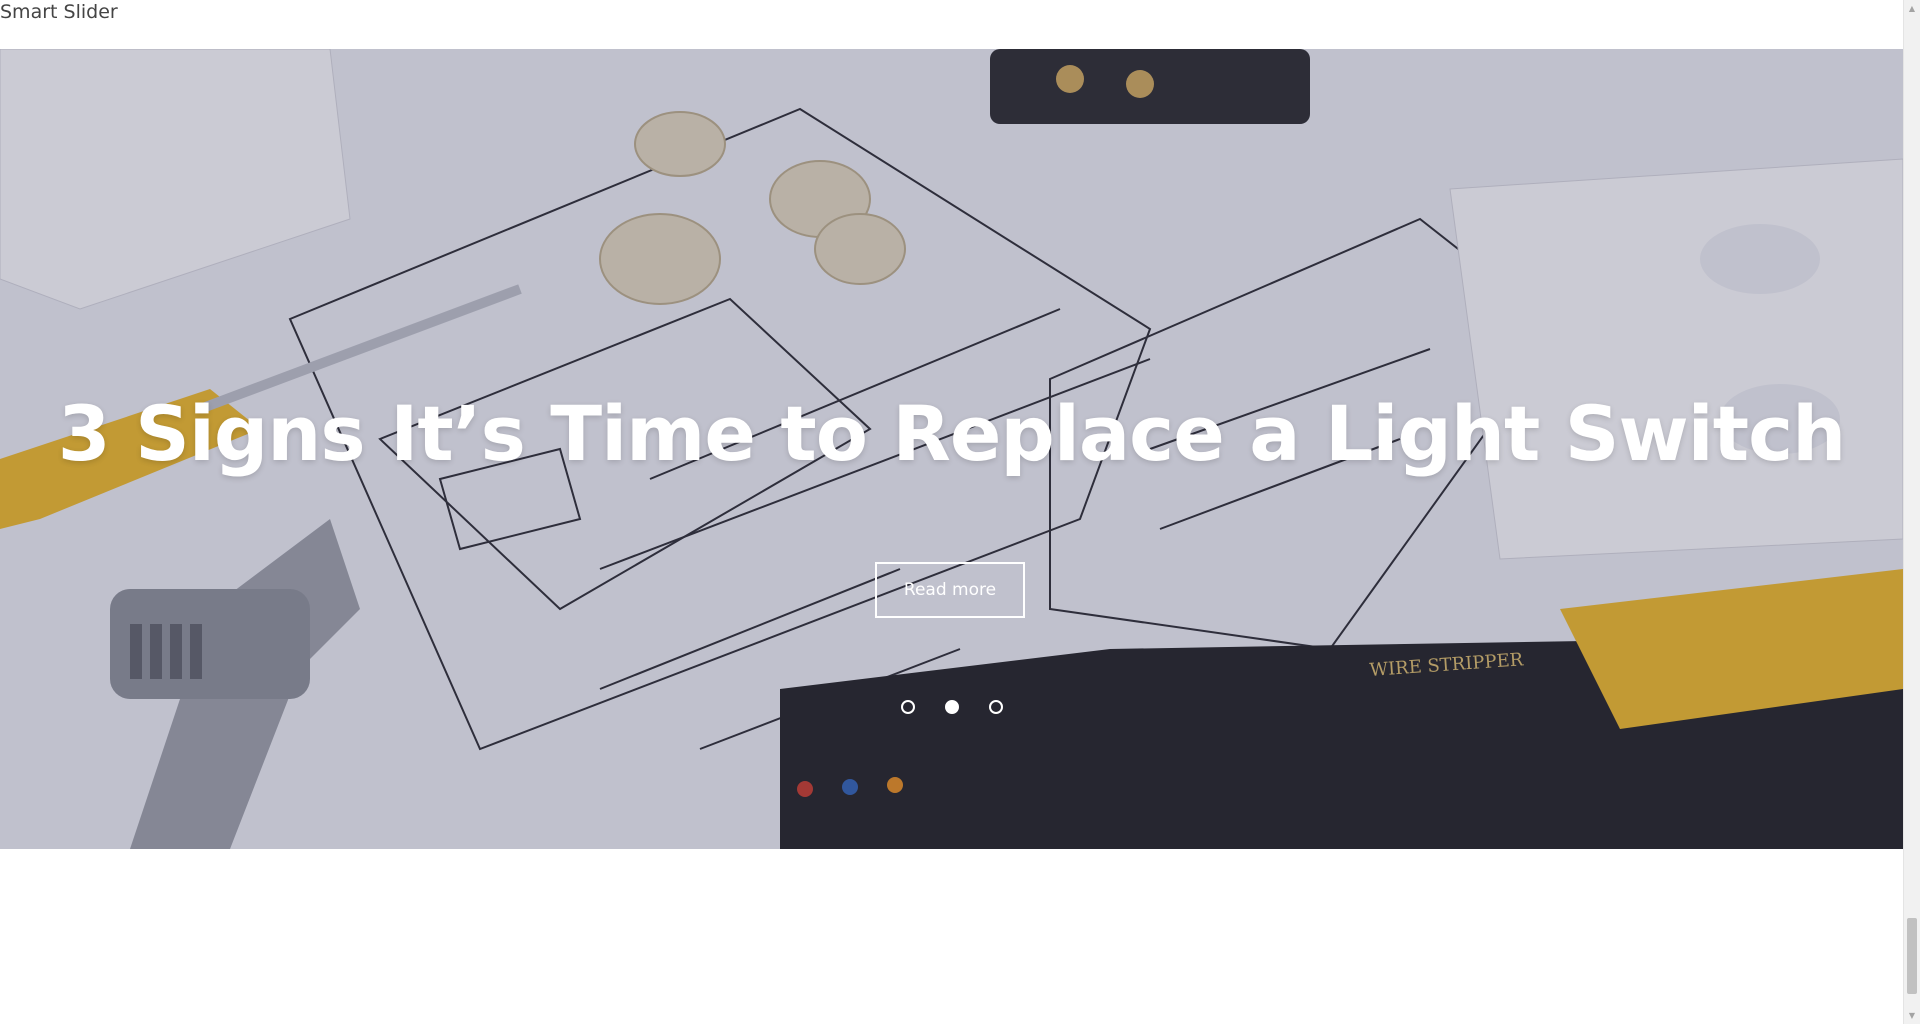 Image resolution: width=1920 pixels, height=1024 pixels. Describe the element at coordinates (950, 590) in the screenshot. I see `read-more-button: Read more` at that location.